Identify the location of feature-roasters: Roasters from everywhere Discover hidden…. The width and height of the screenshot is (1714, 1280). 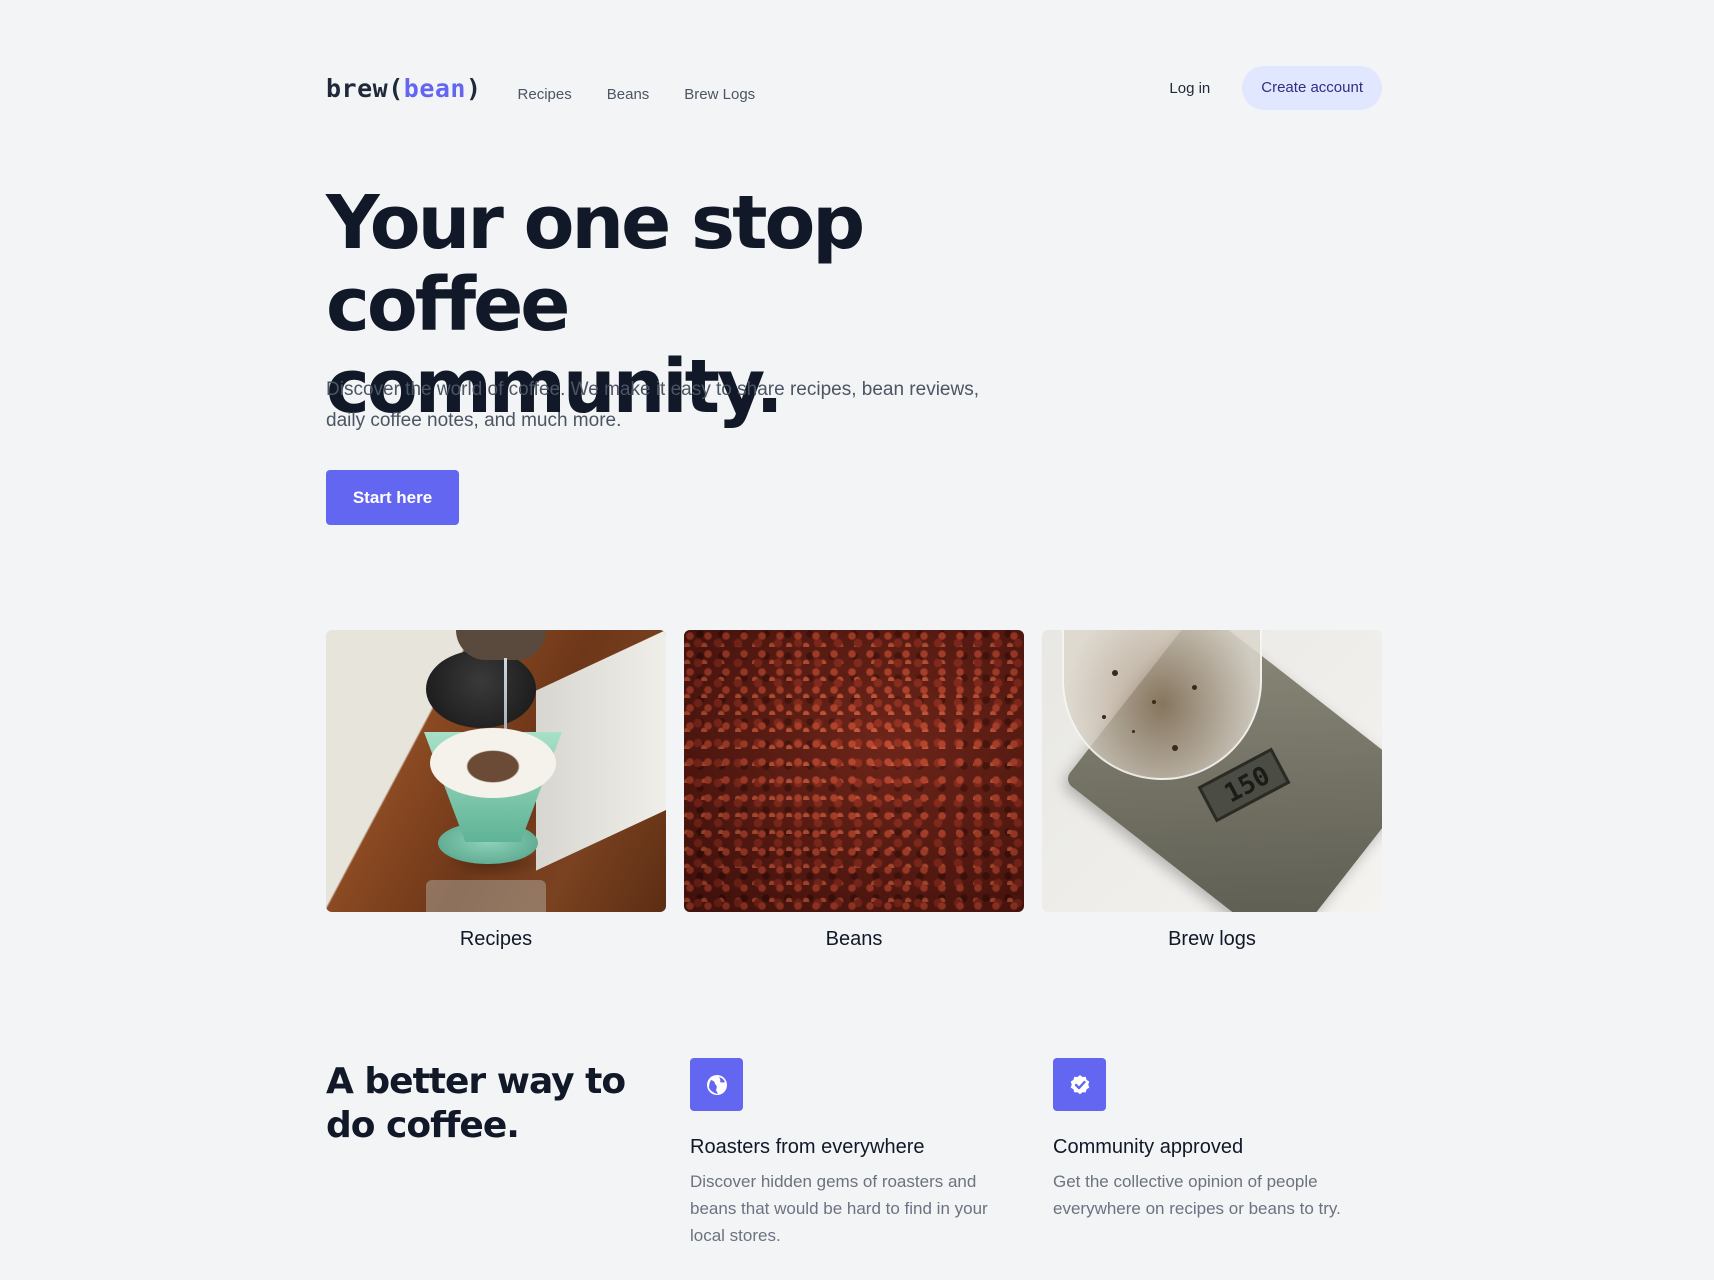
(855, 1153).